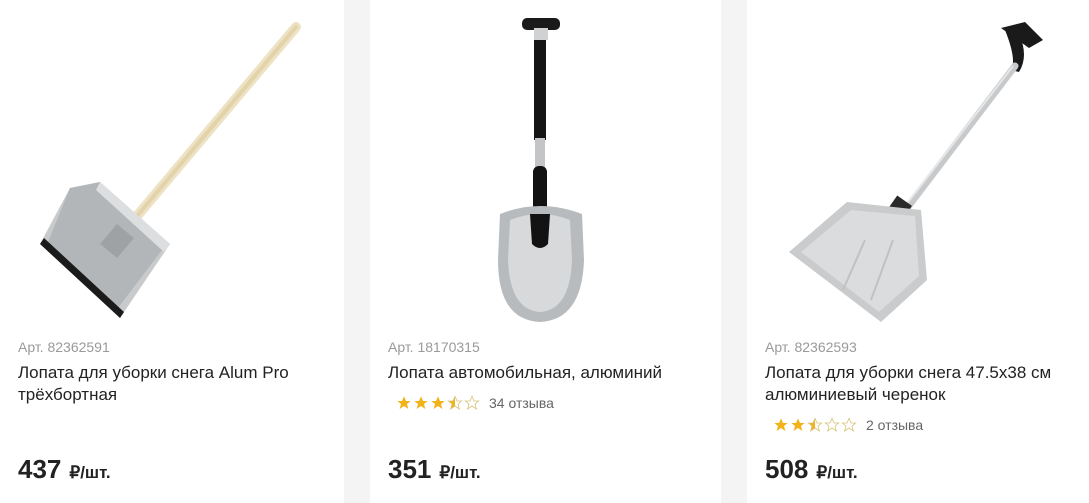 The image size is (1089, 503). What do you see at coordinates (521, 403) in the screenshot?
I see `reviews-count: 34 отзыва` at bounding box center [521, 403].